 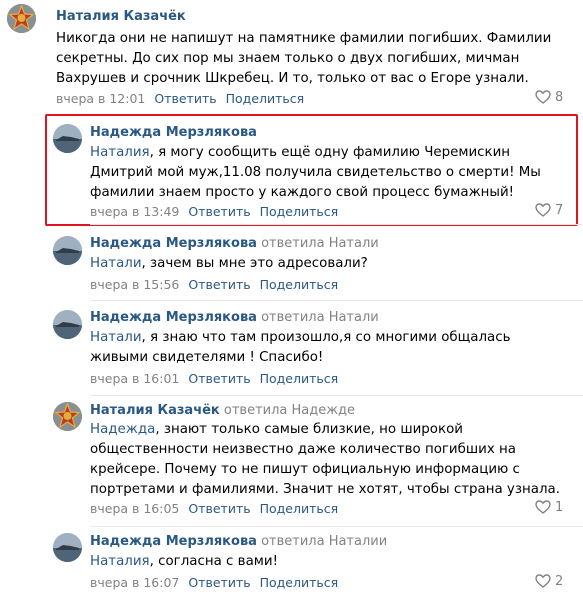 I want to click on like-count: 1, so click(x=559, y=507).